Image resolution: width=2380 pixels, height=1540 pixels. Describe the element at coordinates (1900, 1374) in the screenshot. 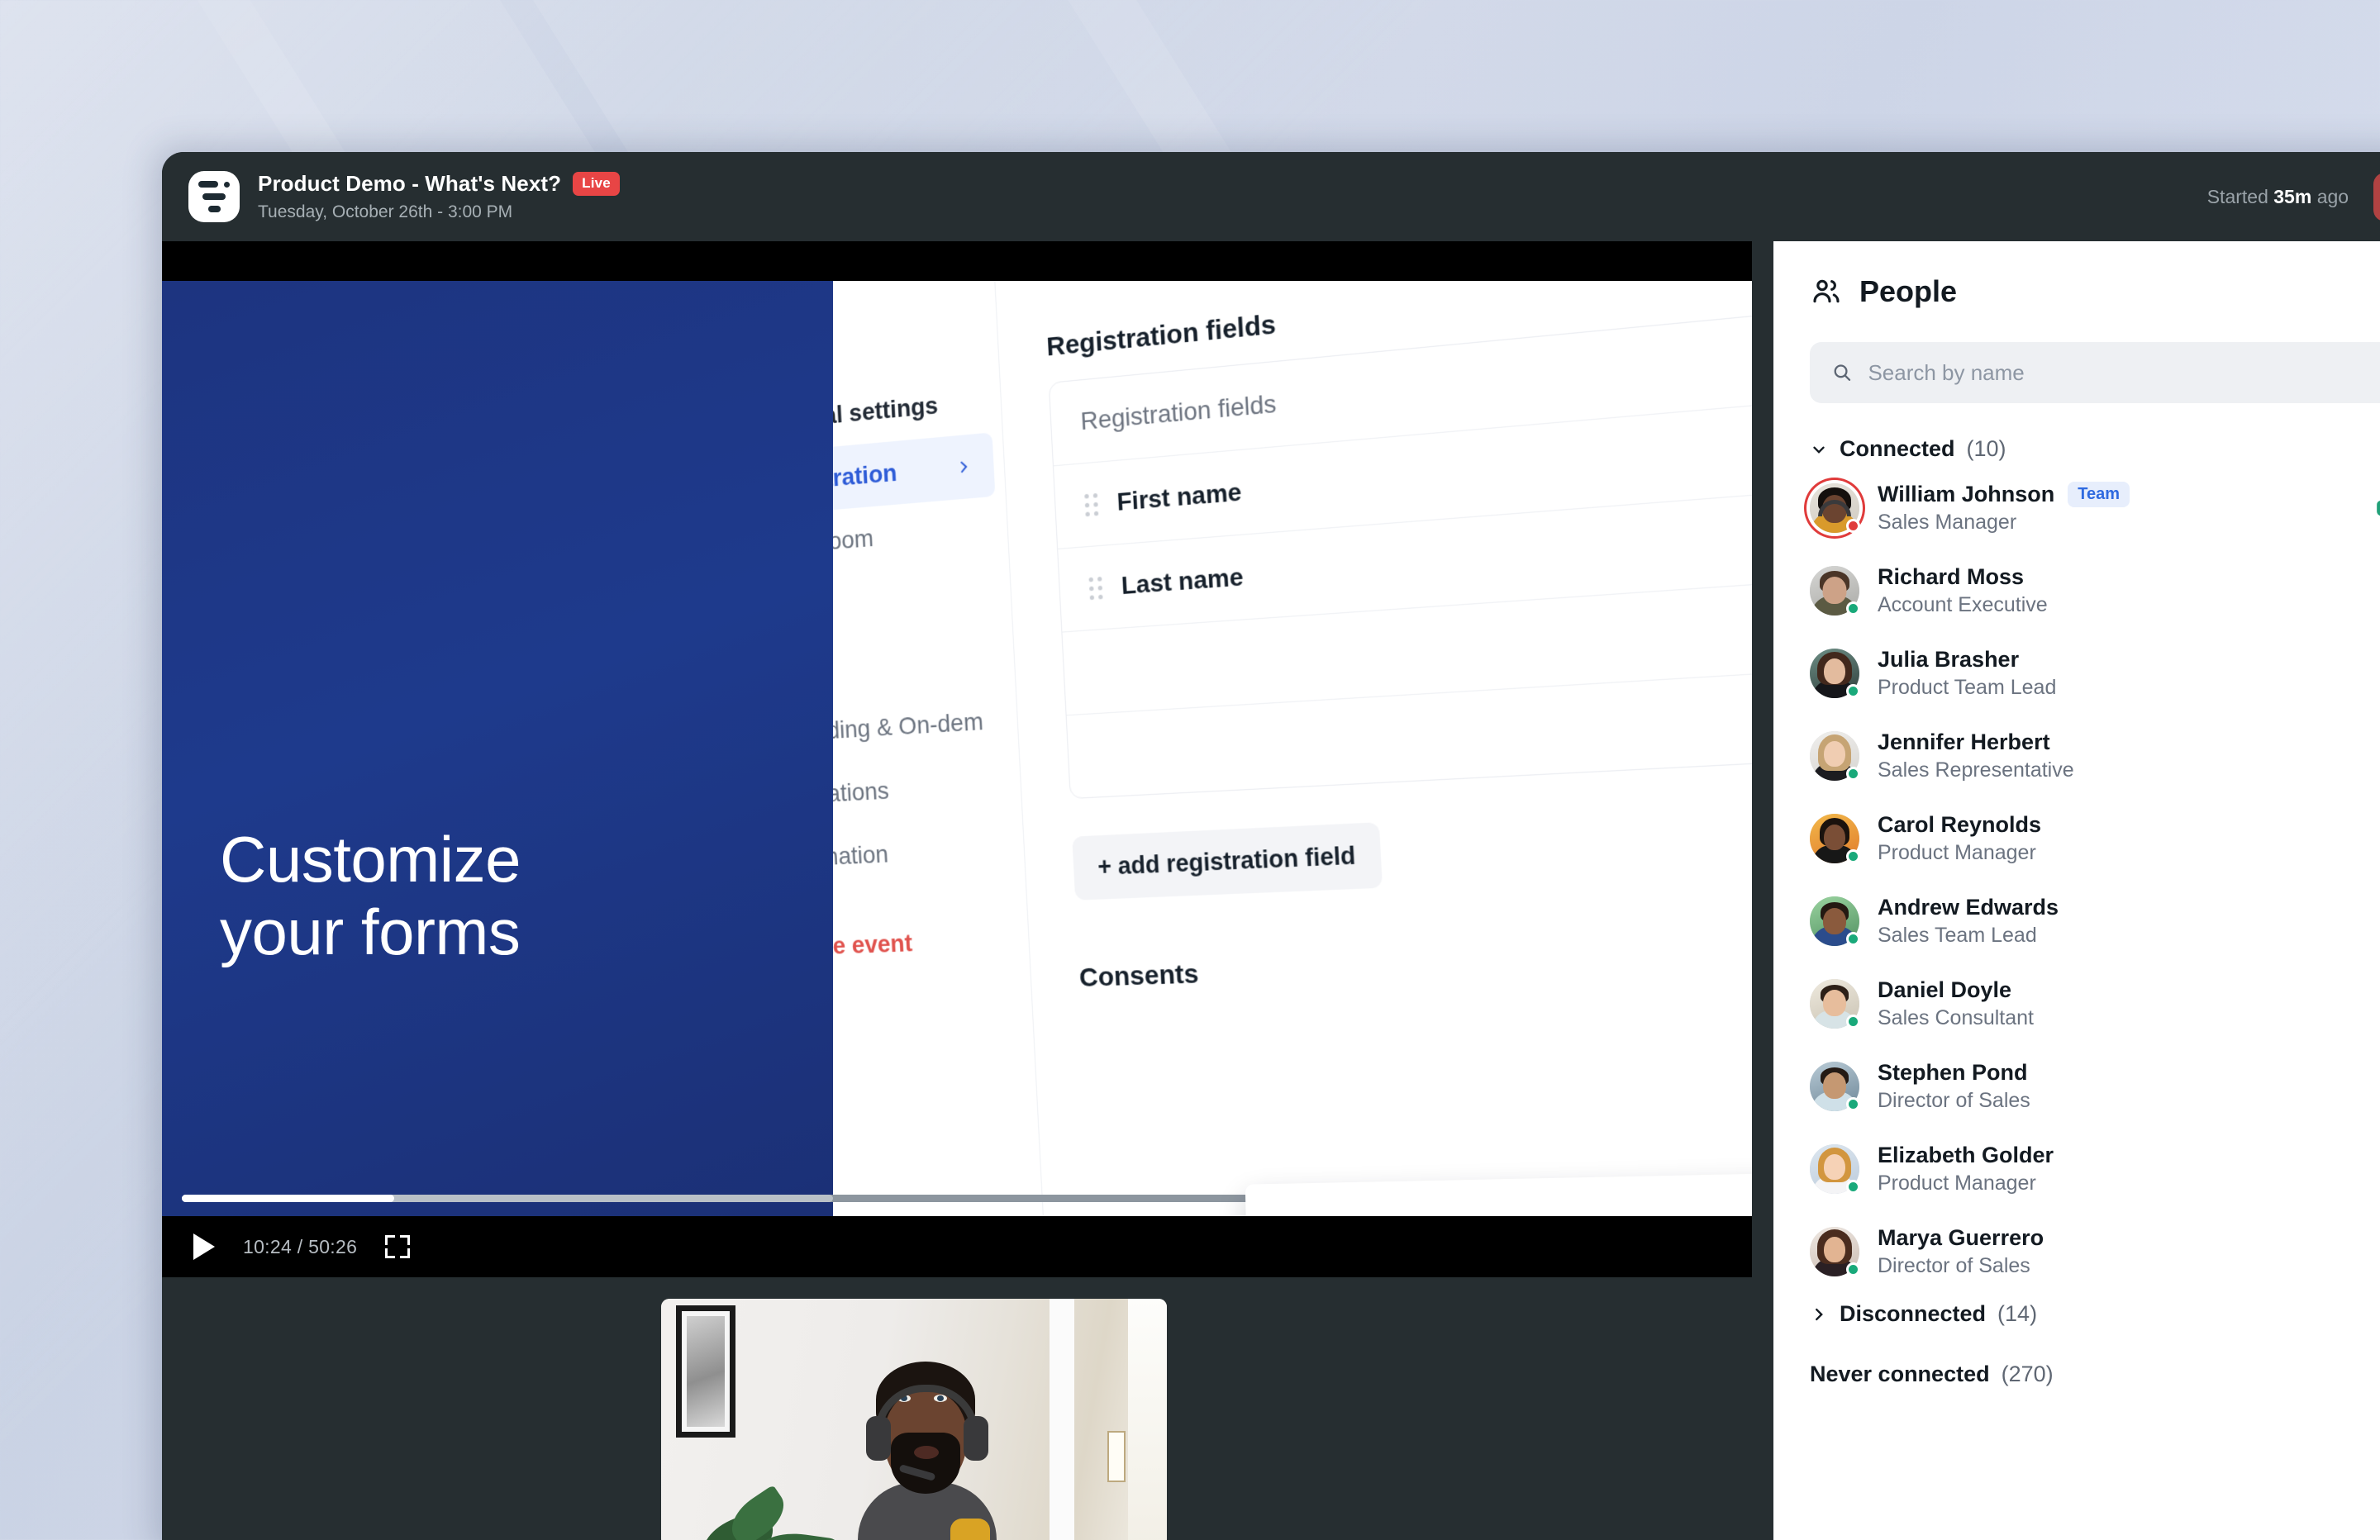

I see `group-name: Never connected` at that location.